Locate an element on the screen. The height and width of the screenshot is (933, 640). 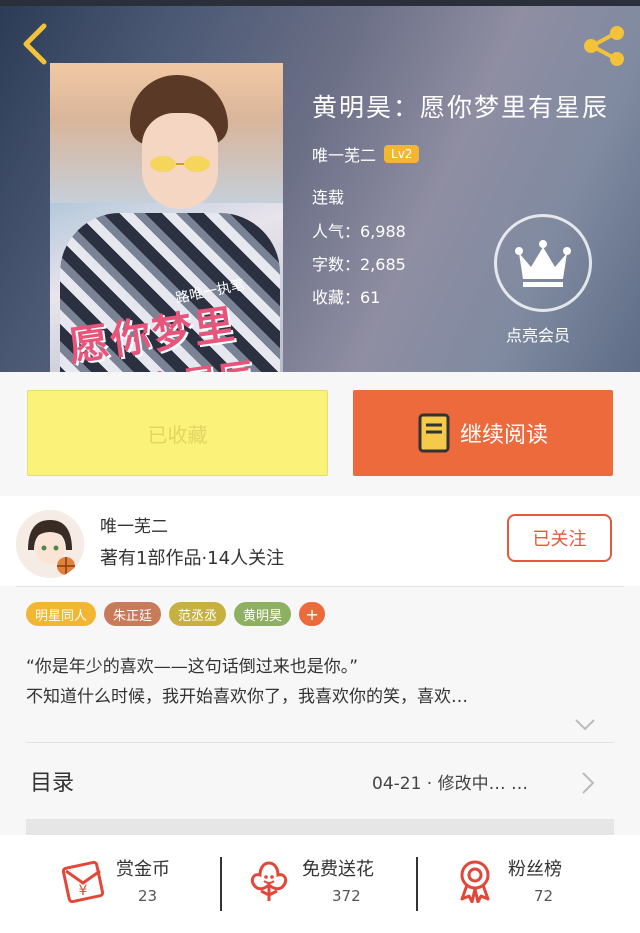
crown-icon is located at coordinates (543, 263).